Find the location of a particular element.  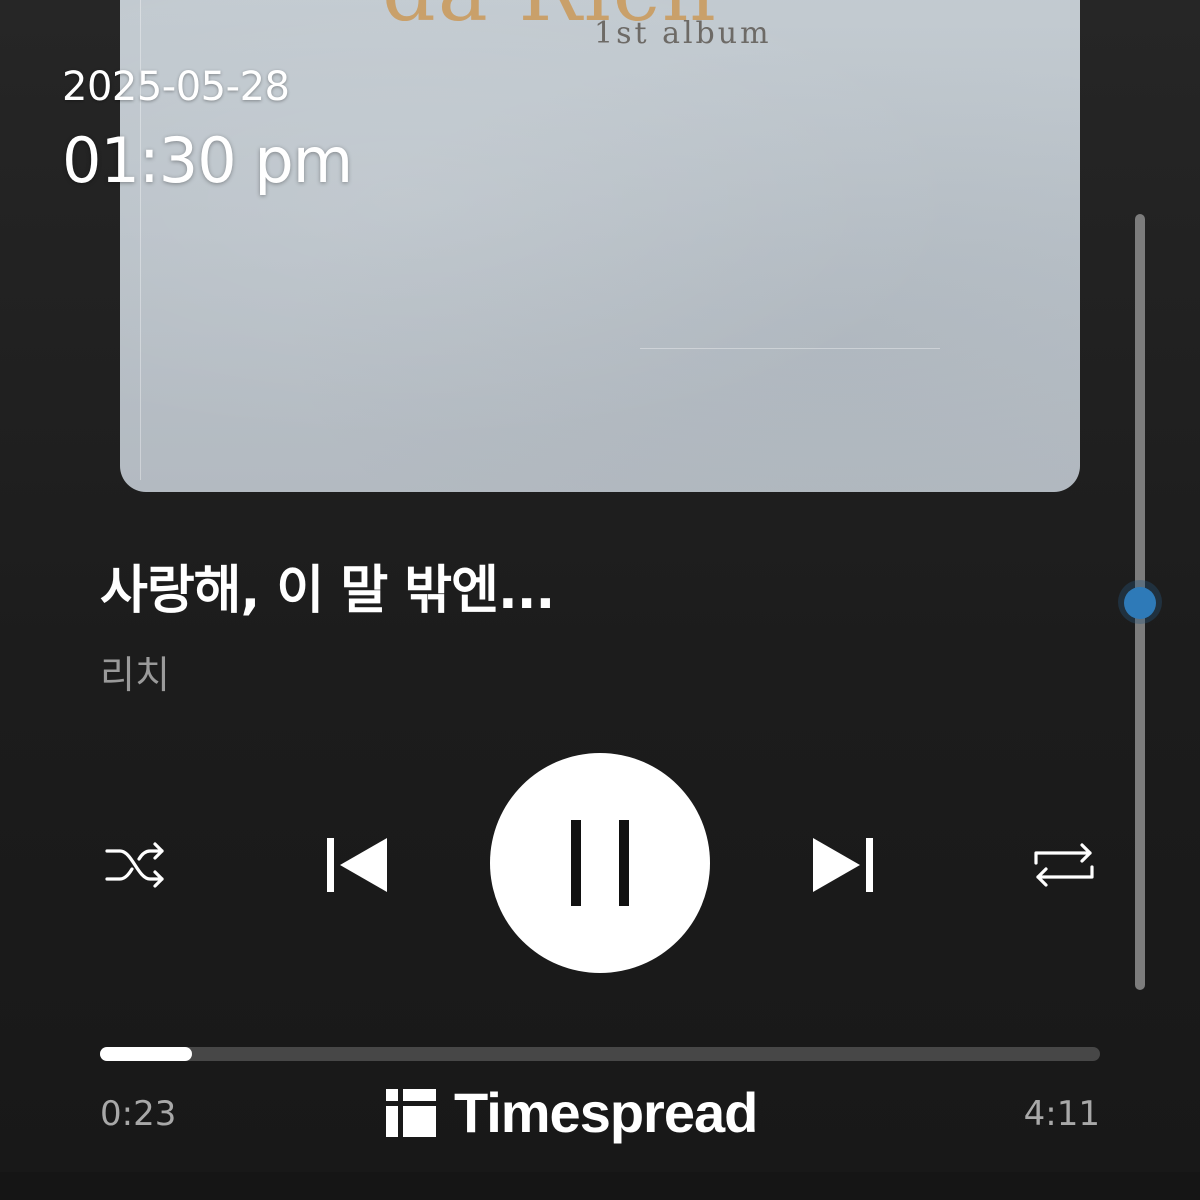

skip-previous-icon is located at coordinates (357, 865).